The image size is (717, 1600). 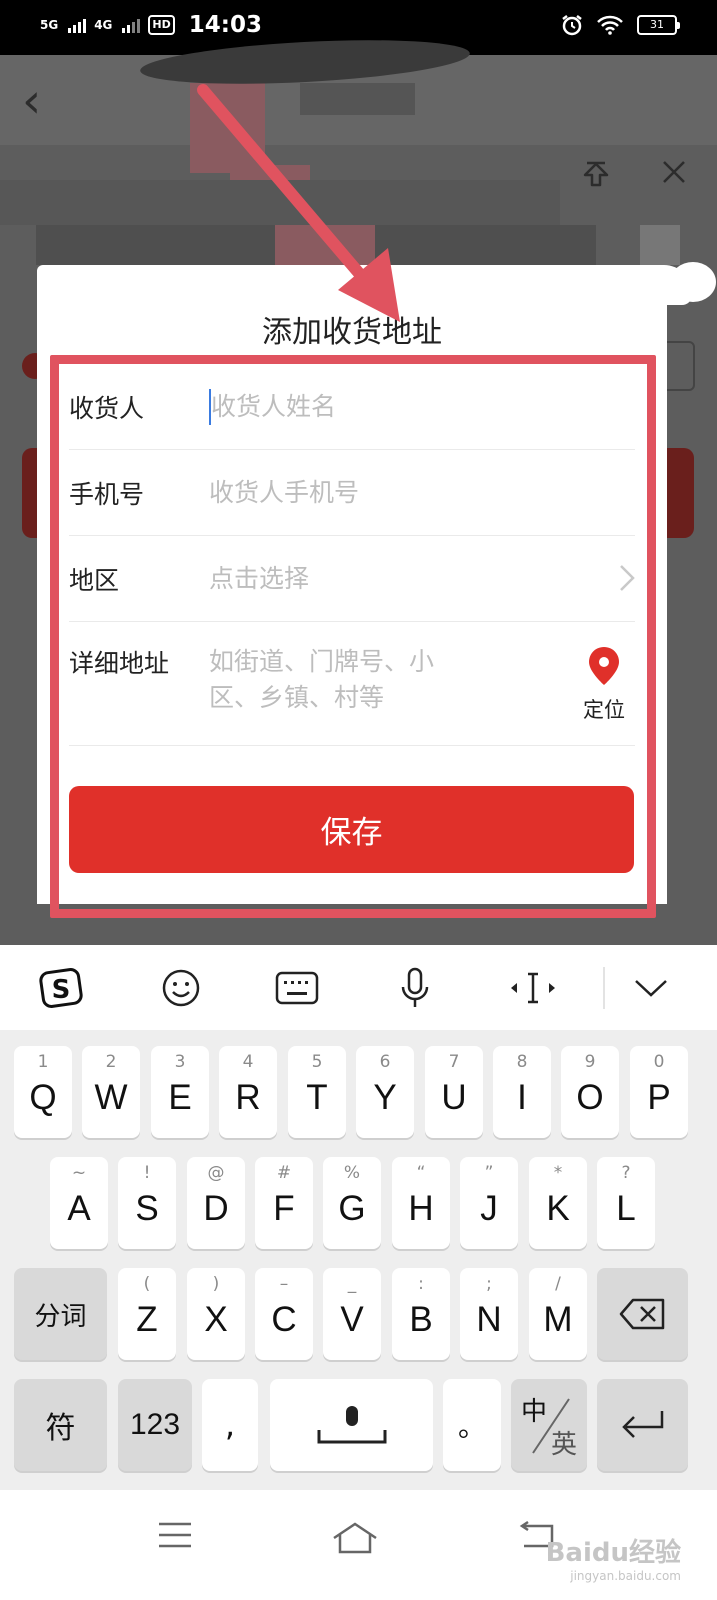 What do you see at coordinates (558, 1203) in the screenshot?
I see `key-k: * K` at bounding box center [558, 1203].